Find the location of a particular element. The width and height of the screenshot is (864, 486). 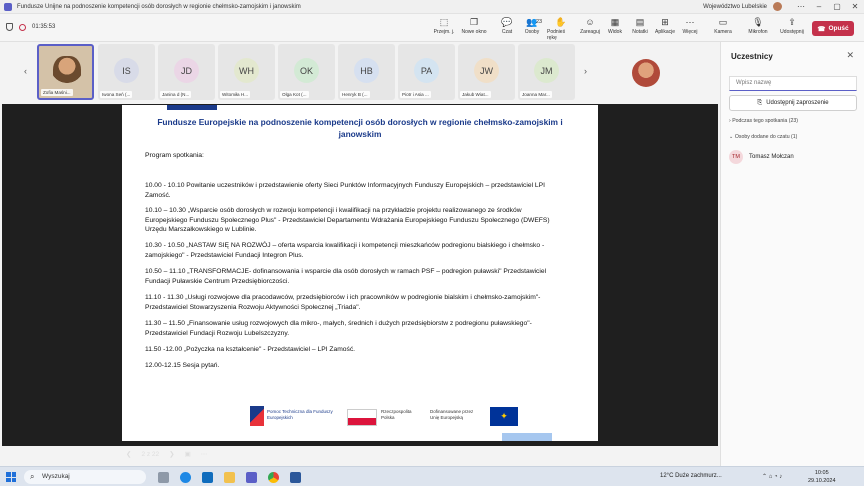

agenda-label: Program spotkania: is located at coordinates (174, 155).